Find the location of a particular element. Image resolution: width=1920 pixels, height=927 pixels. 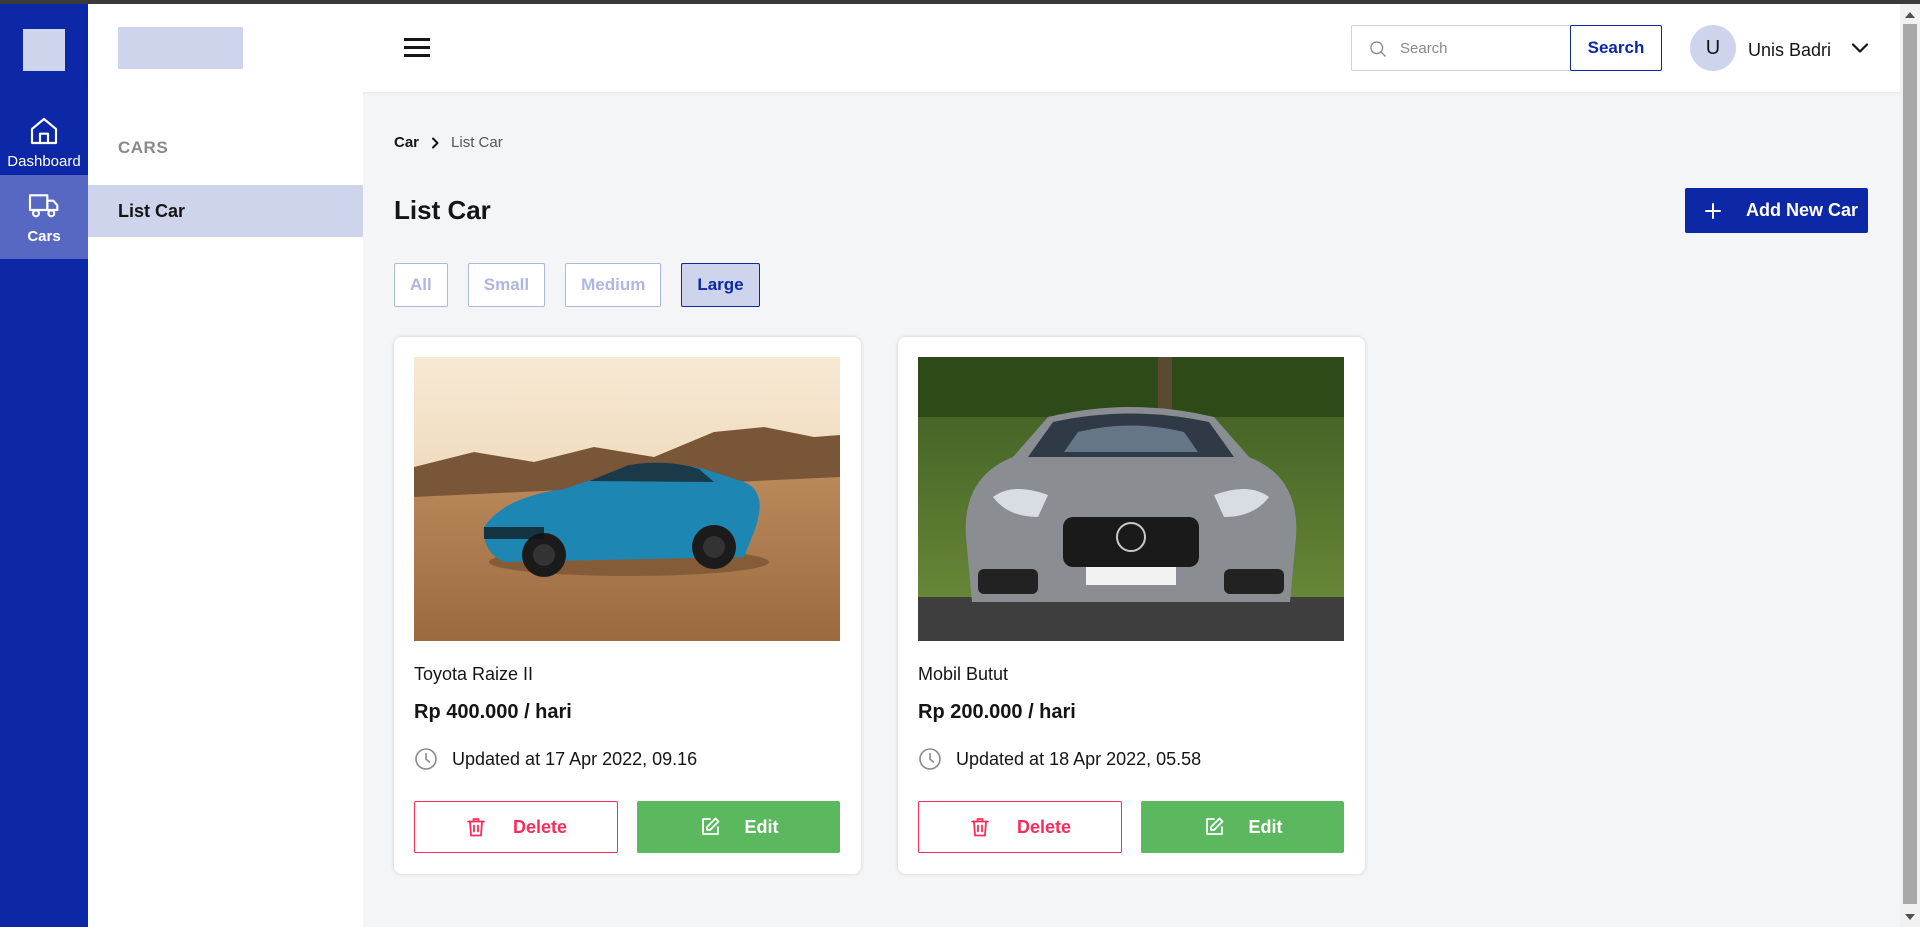

truck-icon is located at coordinates (43, 205).